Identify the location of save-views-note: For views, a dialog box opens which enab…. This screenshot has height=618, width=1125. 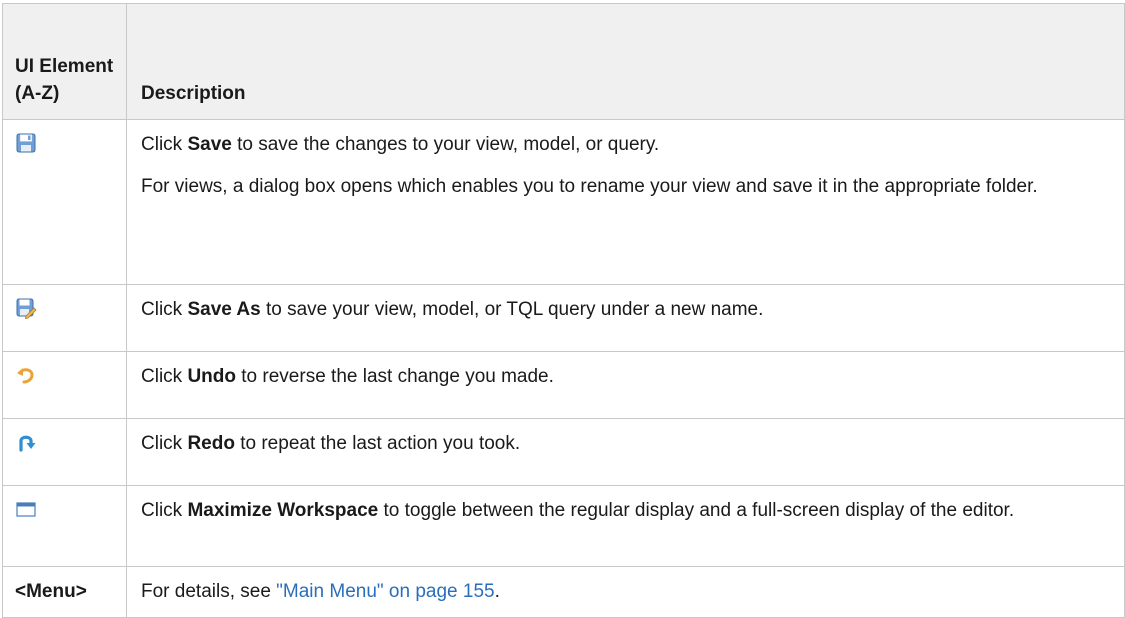
(589, 186).